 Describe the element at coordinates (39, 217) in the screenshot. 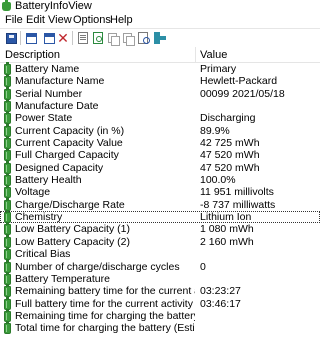

I see `row-label: Chemistry` at that location.